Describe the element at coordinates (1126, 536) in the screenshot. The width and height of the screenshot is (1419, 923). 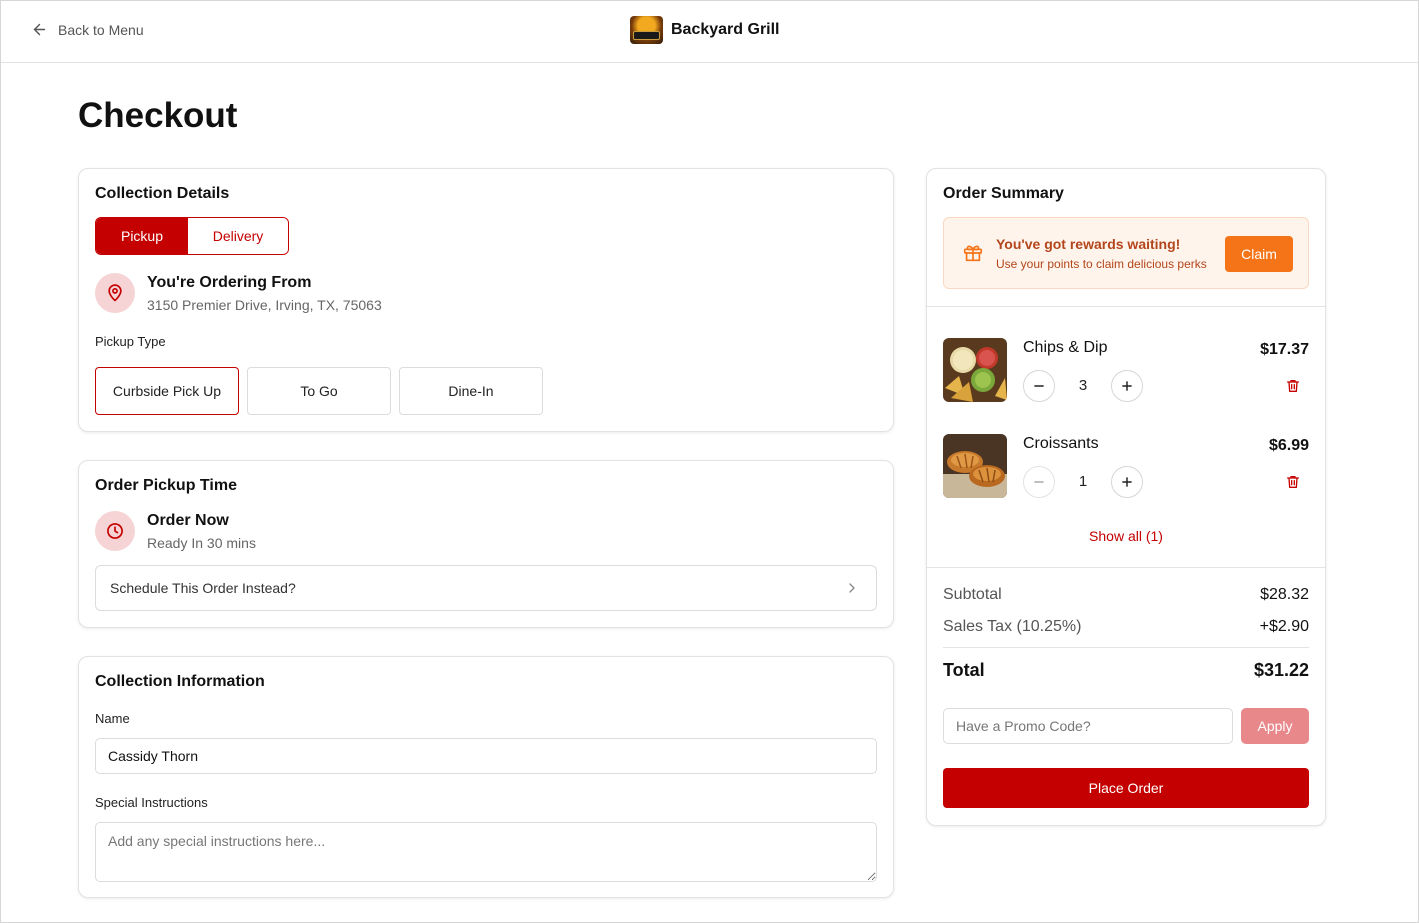
I see `show-all-items-link: Show all (1)` at that location.